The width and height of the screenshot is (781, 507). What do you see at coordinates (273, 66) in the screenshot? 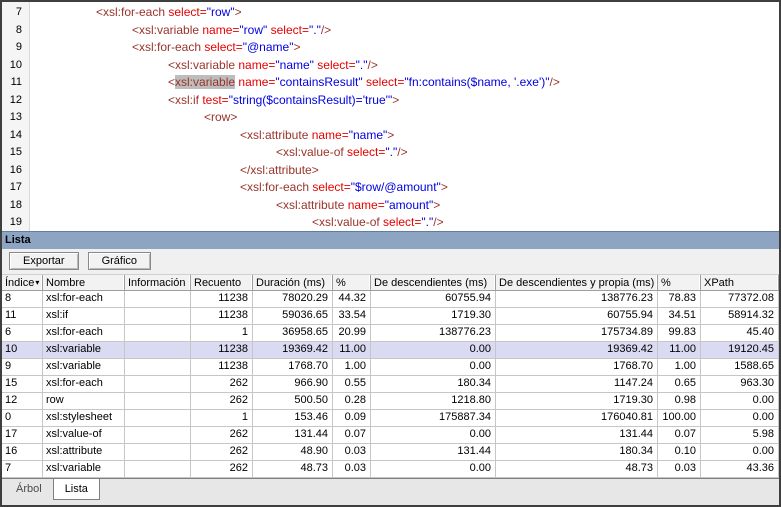
I see `code-text: <xsl:variable name="name" select="."/>` at bounding box center [273, 66].